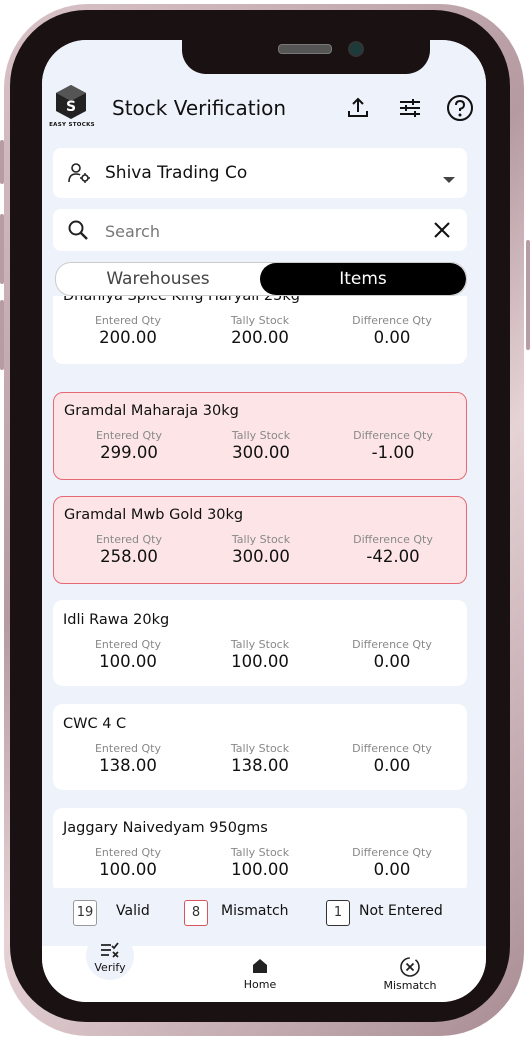 The width and height of the screenshot is (530, 1042). I want to click on difference-value: -42.00, so click(393, 556).